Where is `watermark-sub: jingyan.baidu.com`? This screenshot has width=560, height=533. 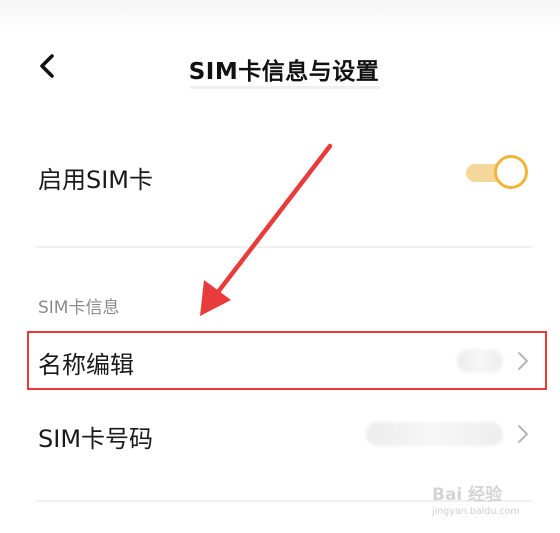 watermark-sub: jingyan.baidu.com is located at coordinates (476, 511).